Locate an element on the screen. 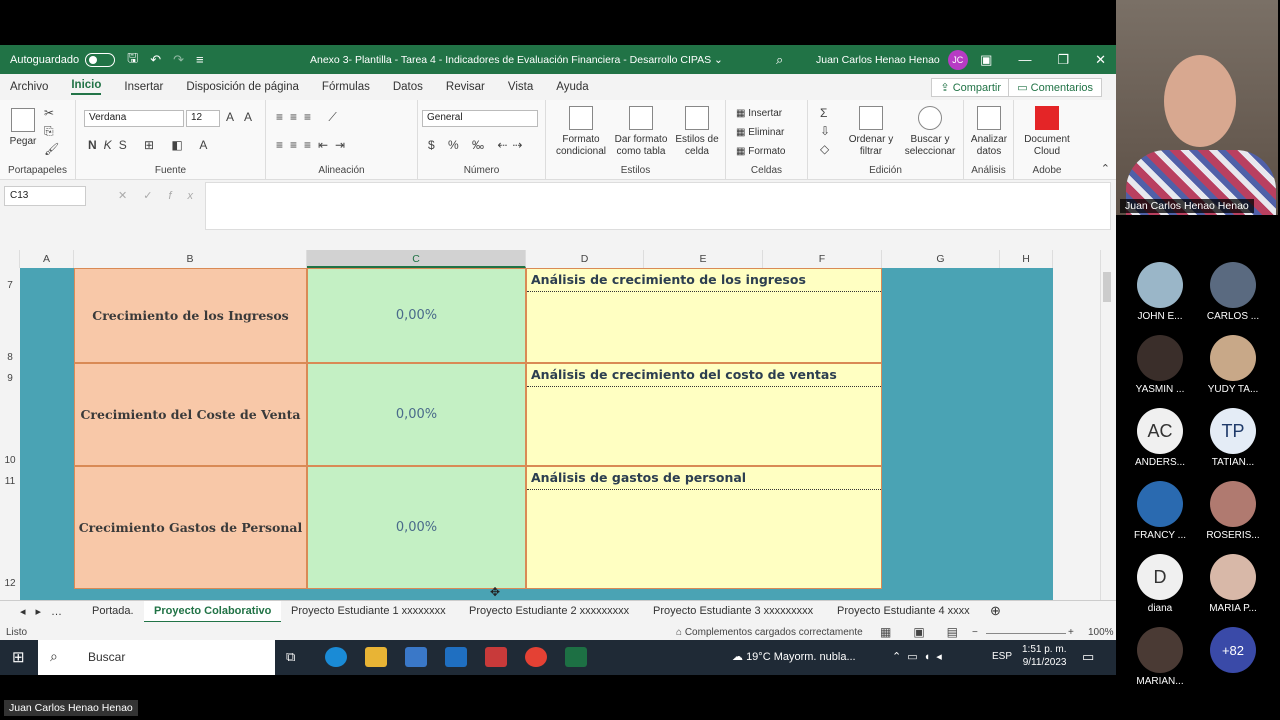  column-header-h: H is located at coordinates (1026, 259).